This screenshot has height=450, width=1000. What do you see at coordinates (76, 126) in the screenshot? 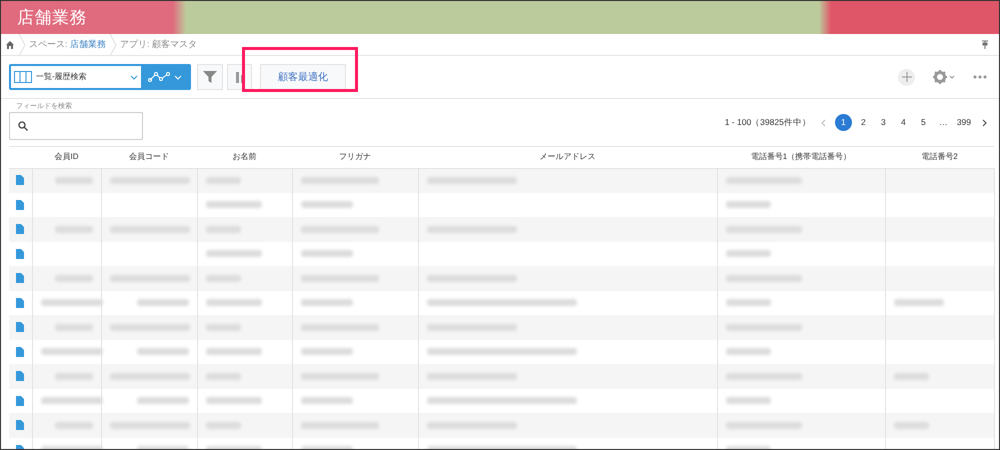
I see `field-search-input` at bounding box center [76, 126].